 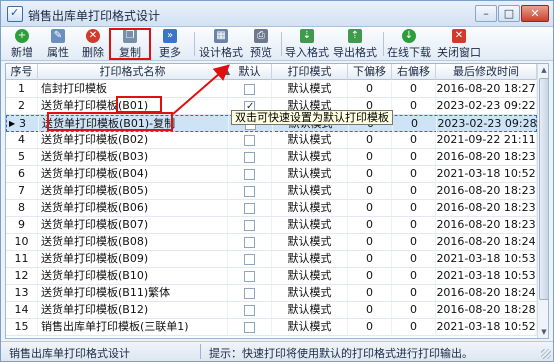 What do you see at coordinates (307, 36) in the screenshot?
I see `import-icon: ⇣` at bounding box center [307, 36].